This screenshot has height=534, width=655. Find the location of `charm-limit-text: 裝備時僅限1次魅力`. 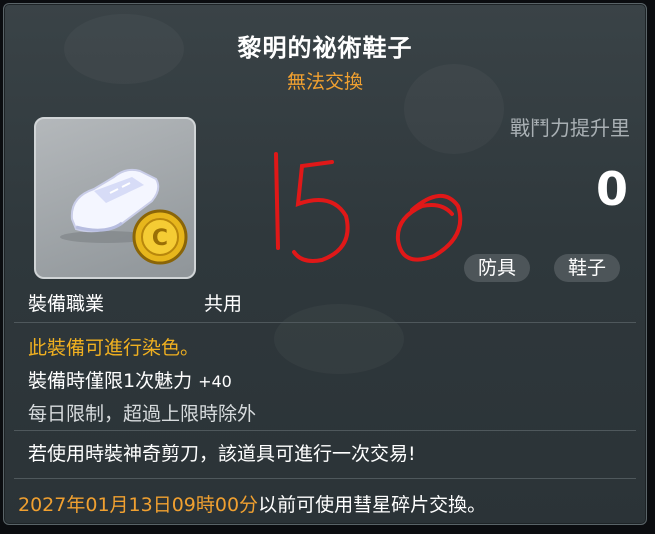

charm-limit-text: 裝備時僅限1次魅力 is located at coordinates (110, 381).